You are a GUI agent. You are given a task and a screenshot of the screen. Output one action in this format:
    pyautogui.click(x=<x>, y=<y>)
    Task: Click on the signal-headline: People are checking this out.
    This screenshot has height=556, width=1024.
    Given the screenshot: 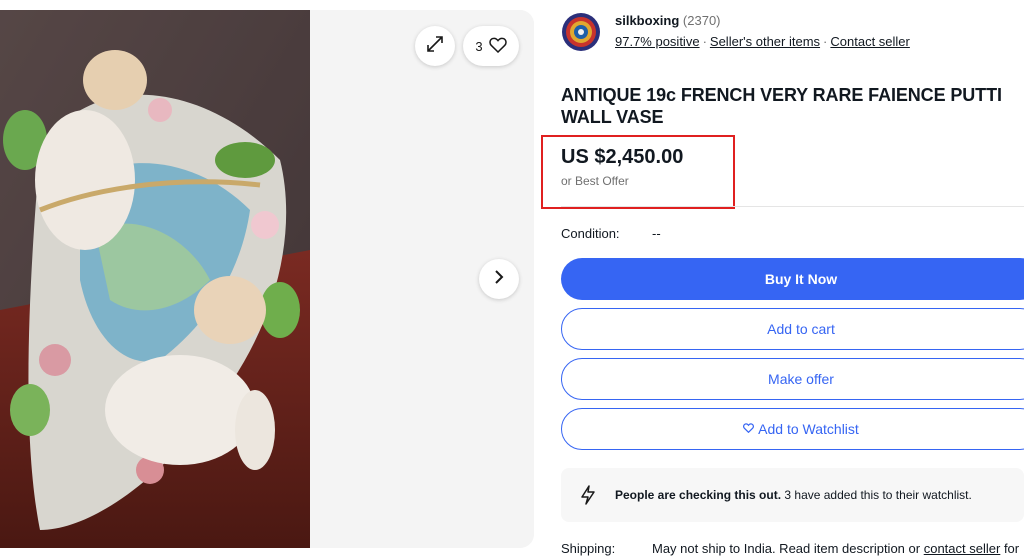 What is the action you would take?
    pyautogui.click(x=698, y=495)
    